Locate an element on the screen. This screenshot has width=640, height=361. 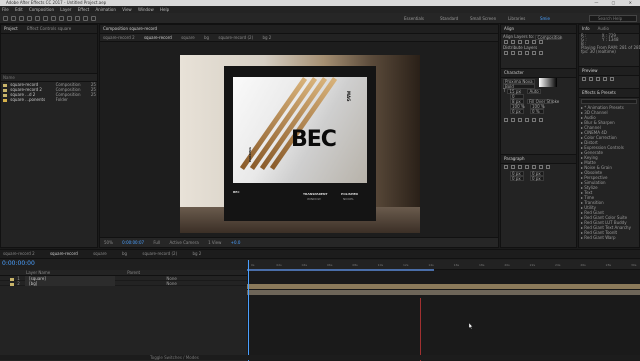
breadcrumb-item: bg 2 is located at coordinates (266, 37).